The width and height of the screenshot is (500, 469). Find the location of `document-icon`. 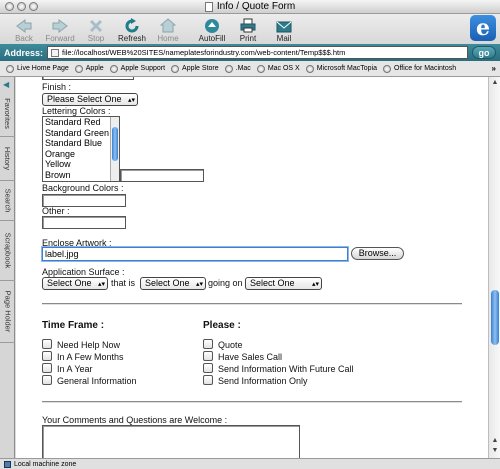

document-icon is located at coordinates (208, 6).